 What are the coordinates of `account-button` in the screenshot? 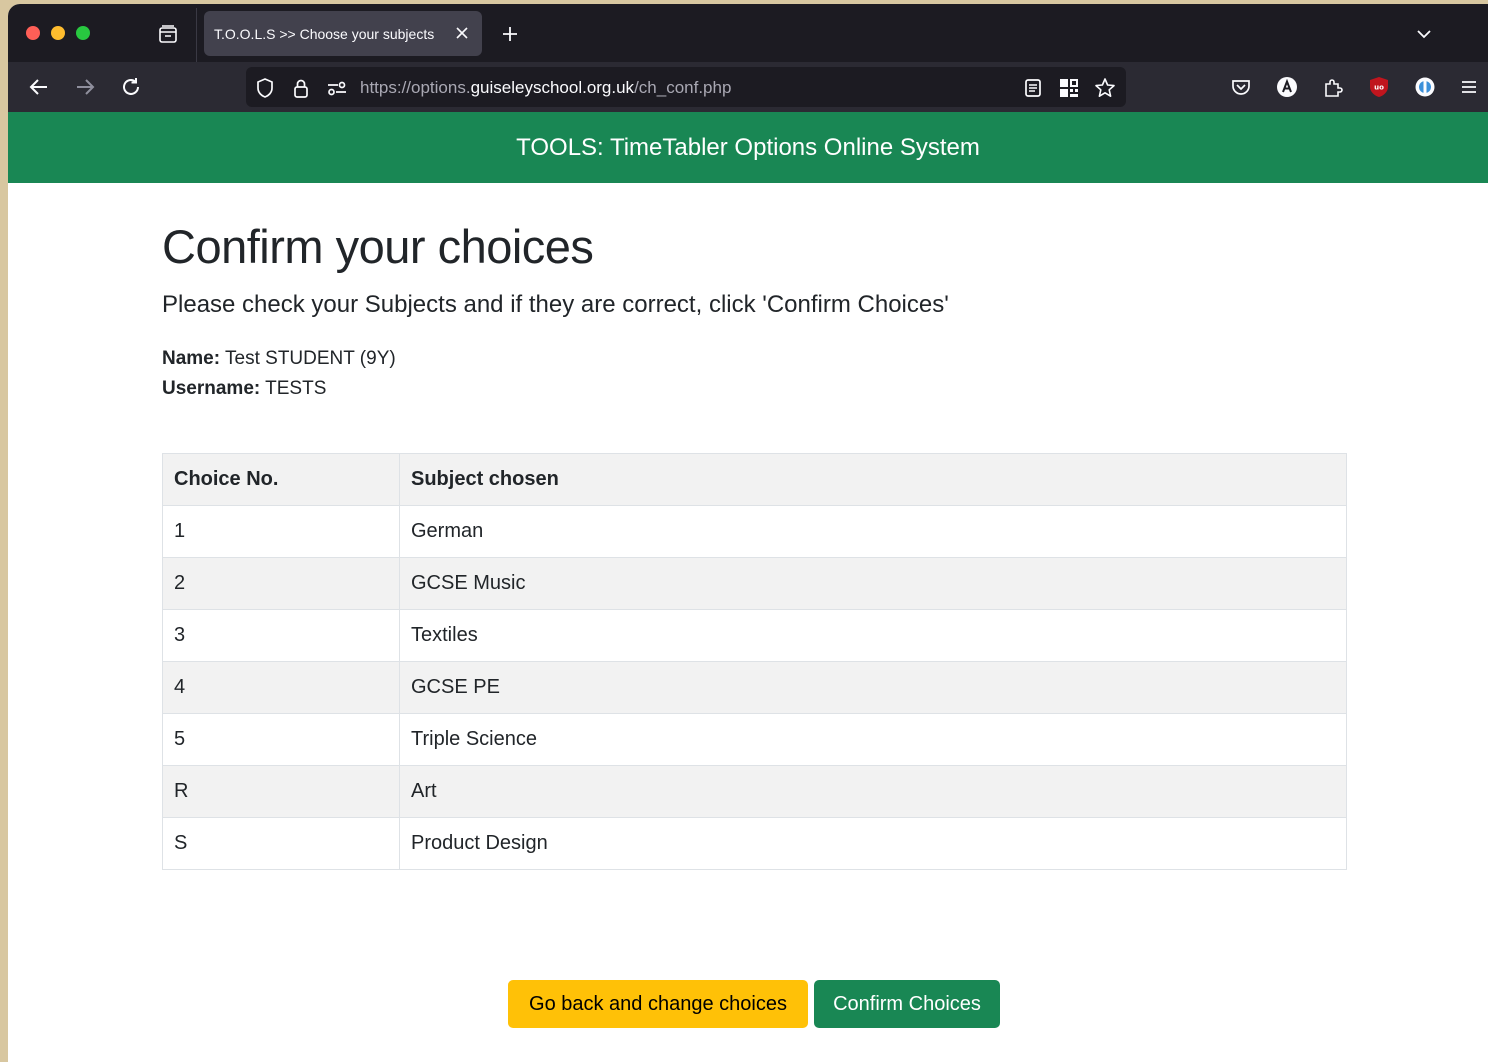 It's located at (1287, 87).